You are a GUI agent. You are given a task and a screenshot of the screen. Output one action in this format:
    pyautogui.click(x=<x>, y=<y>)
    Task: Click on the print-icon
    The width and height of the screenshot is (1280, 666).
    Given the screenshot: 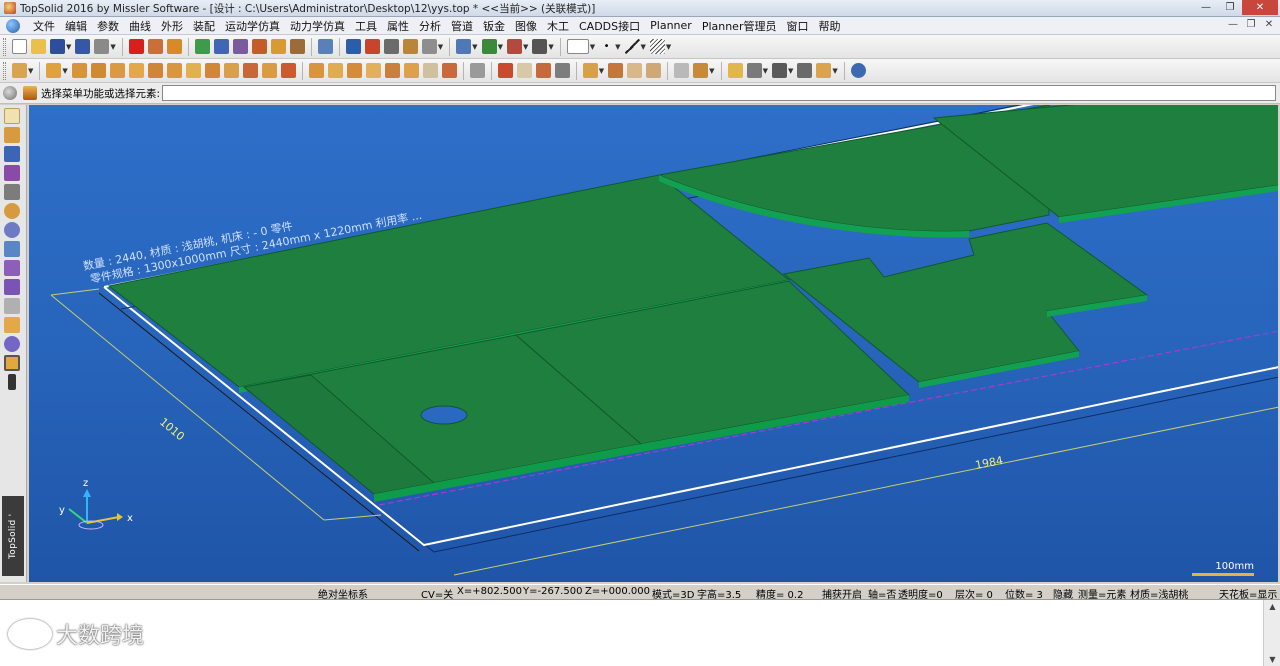 What is the action you would take?
    pyautogui.click(x=102, y=46)
    